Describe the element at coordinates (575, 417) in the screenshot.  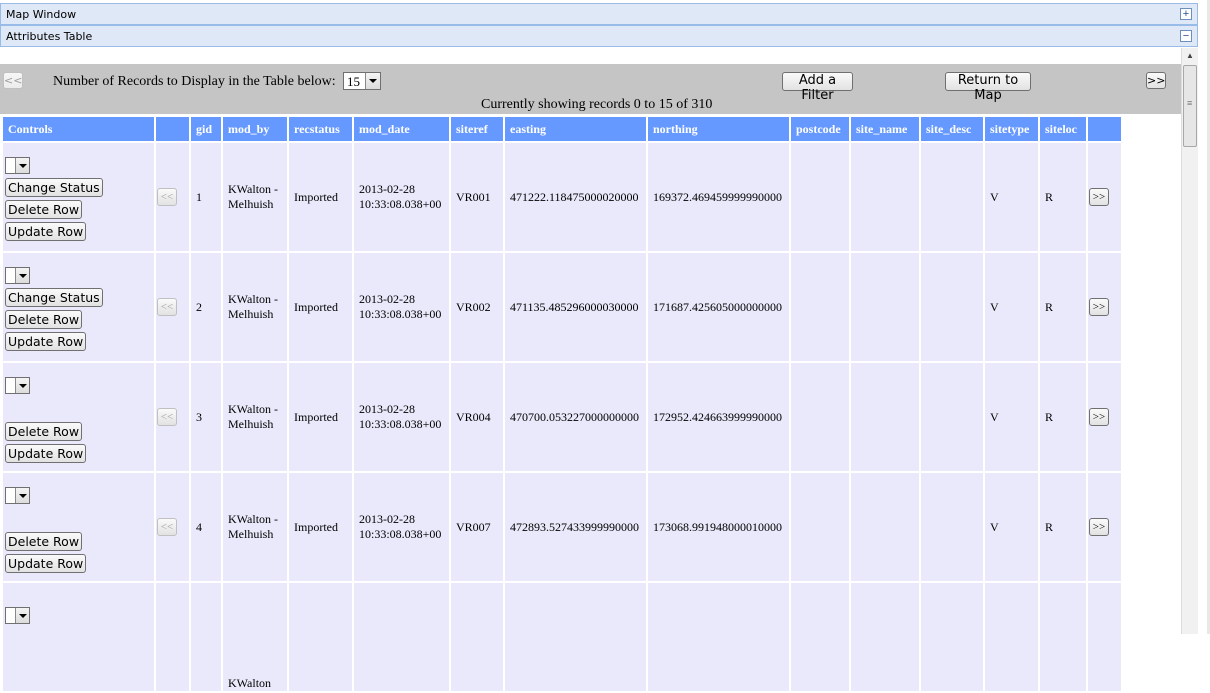
I see `cell-easting: 470700.053227000000000` at that location.